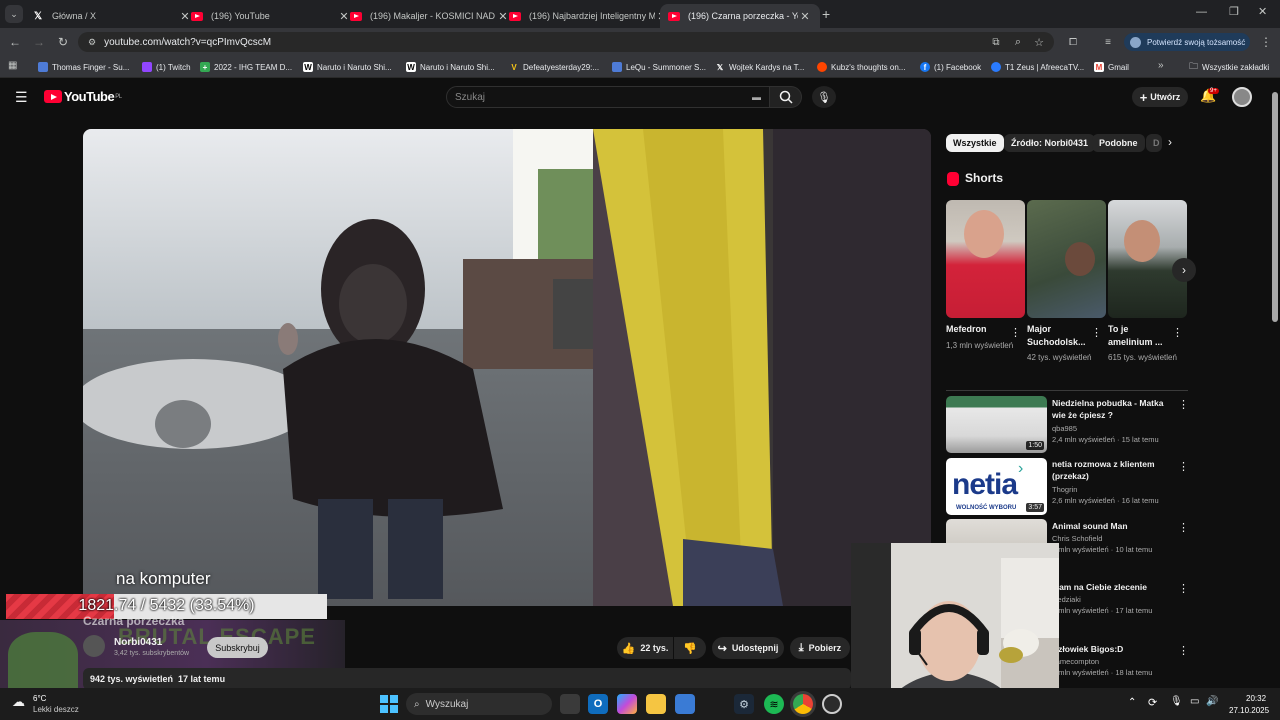  Describe the element at coordinates (589, 16) in the screenshot. I see `tab-najbardziej: (196) Najbardziej Inteligentny M ✕` at that location.